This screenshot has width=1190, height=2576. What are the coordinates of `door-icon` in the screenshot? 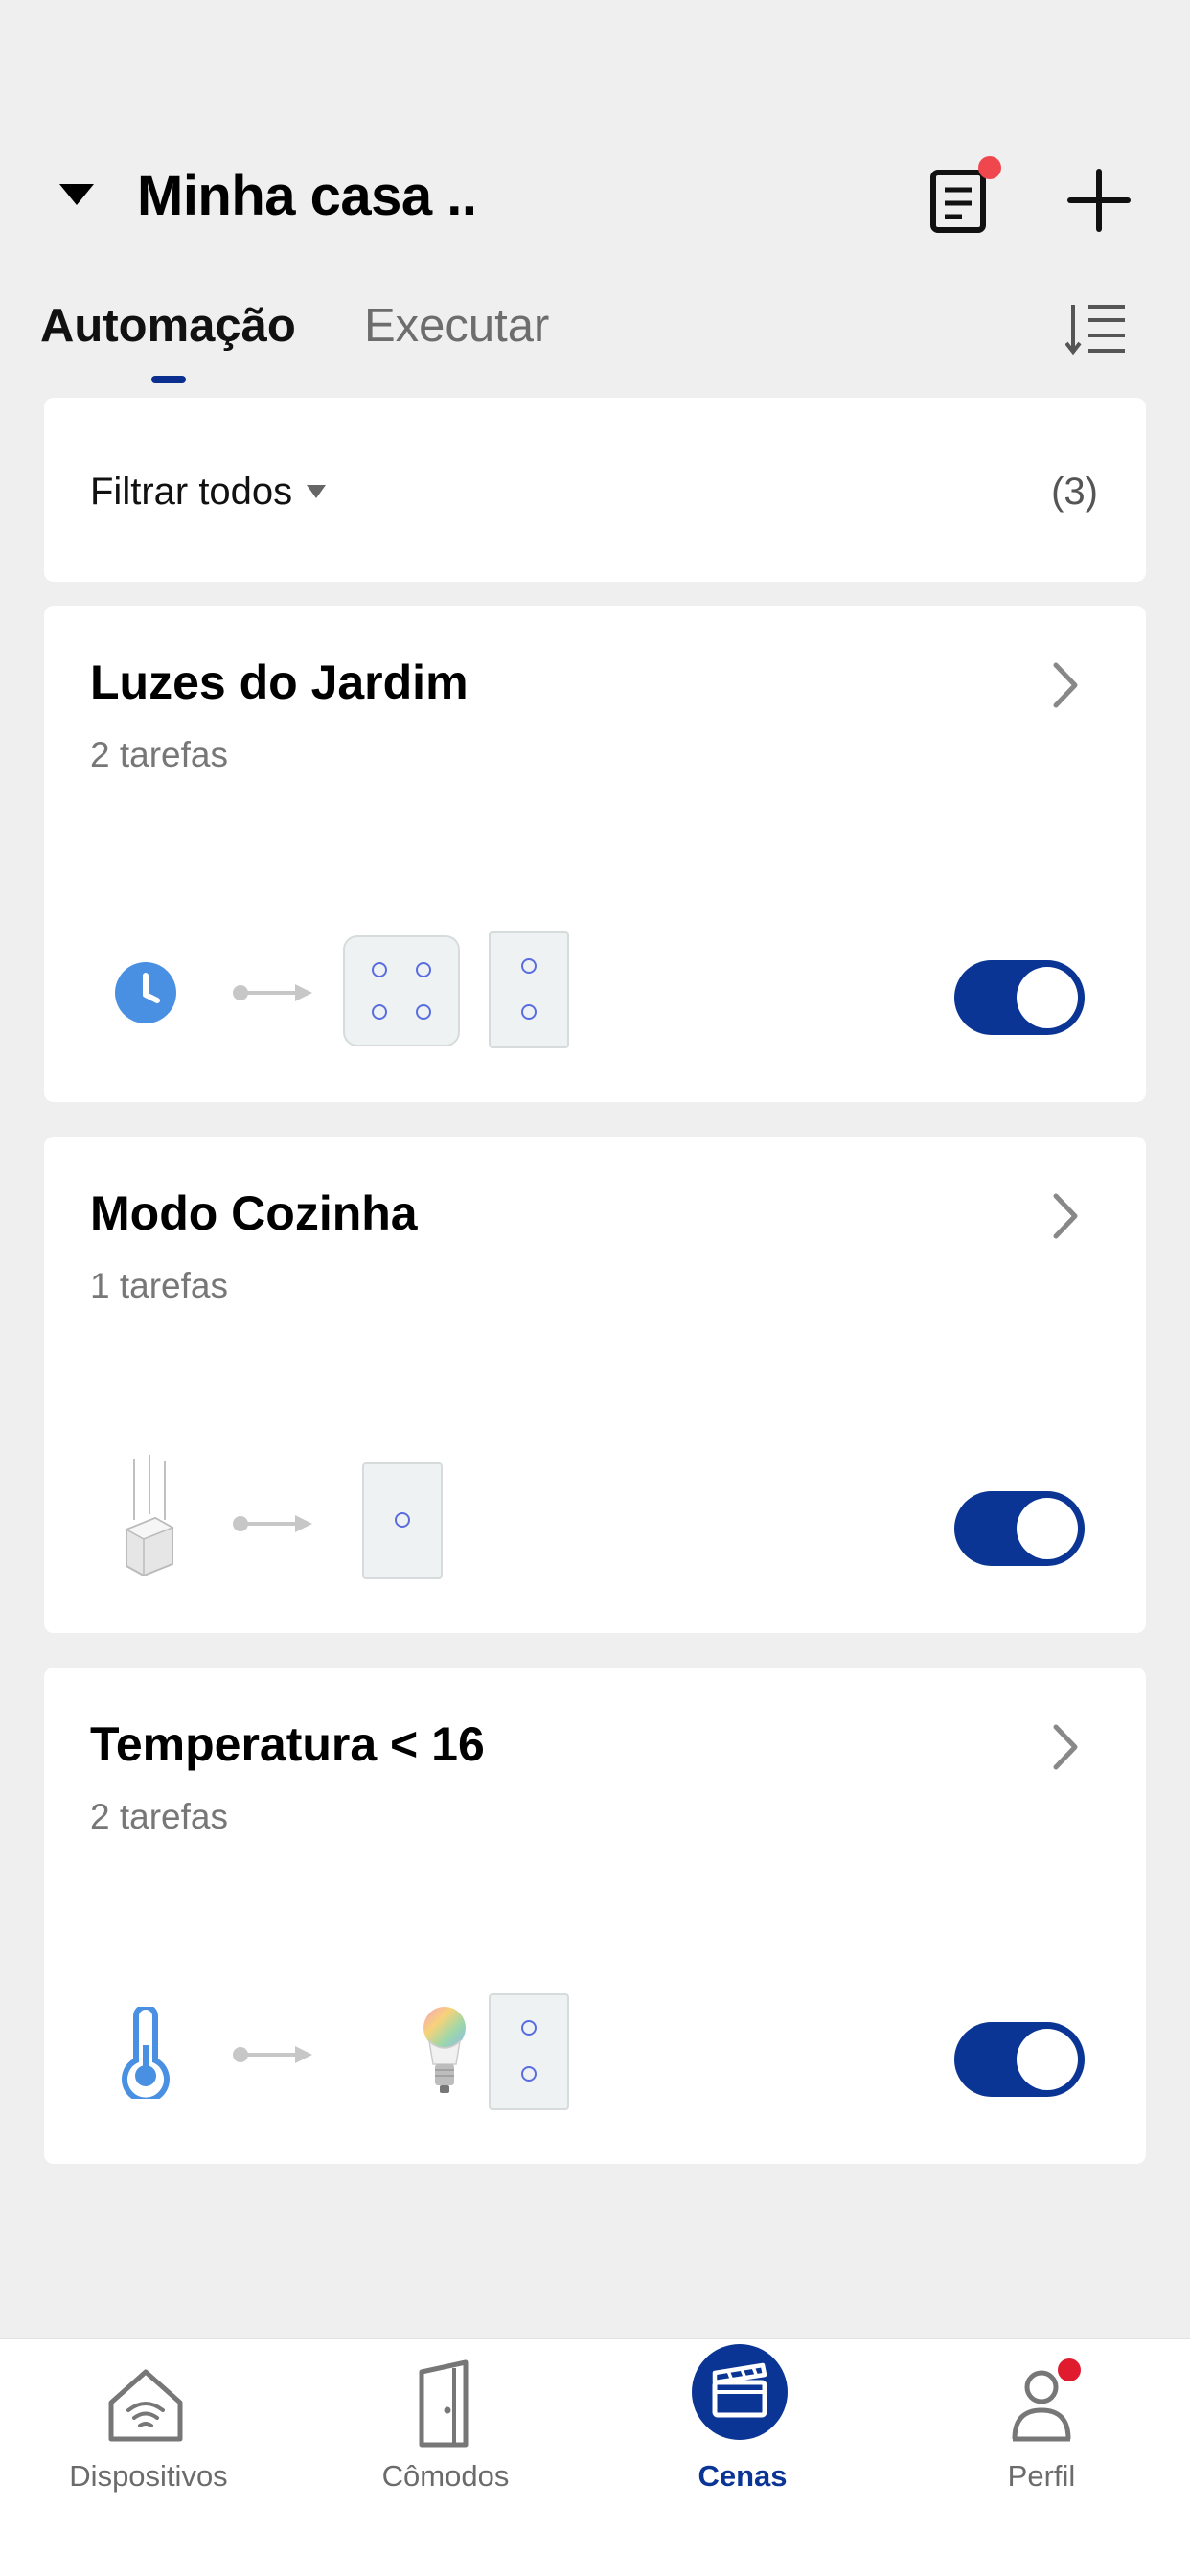 It's located at (444, 2403).